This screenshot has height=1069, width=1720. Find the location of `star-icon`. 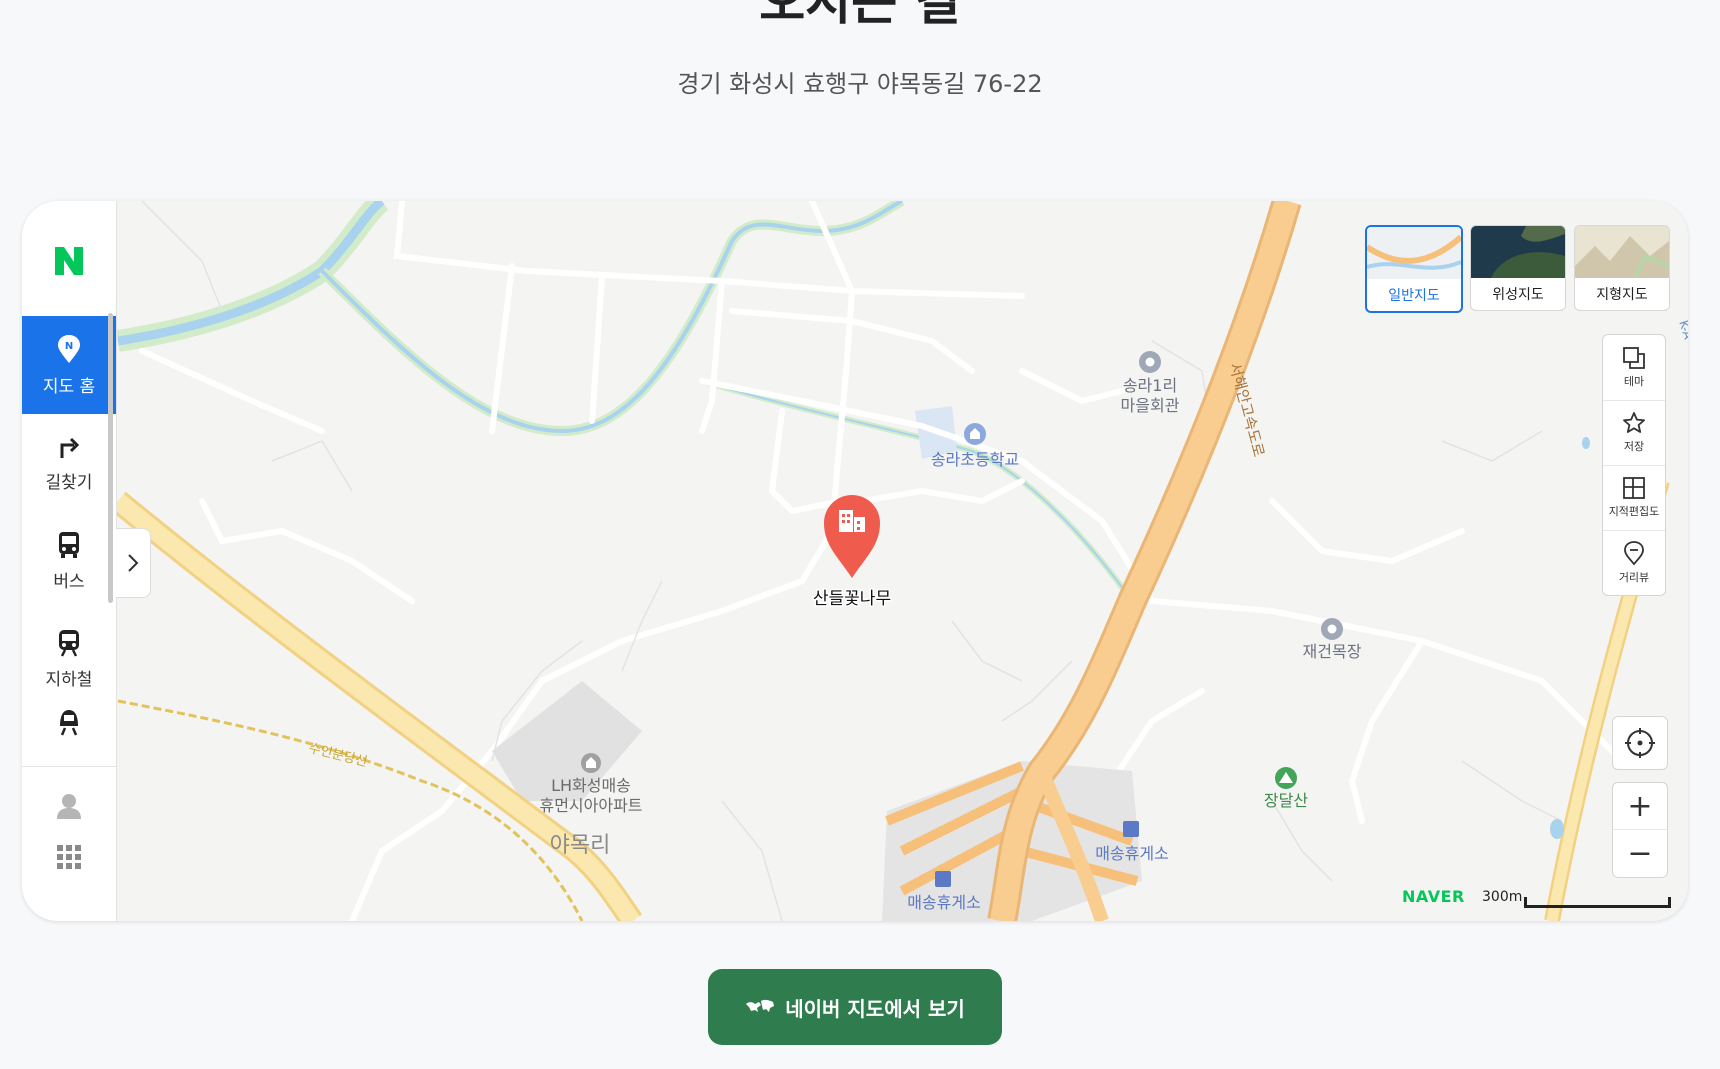

star-icon is located at coordinates (1634, 422).